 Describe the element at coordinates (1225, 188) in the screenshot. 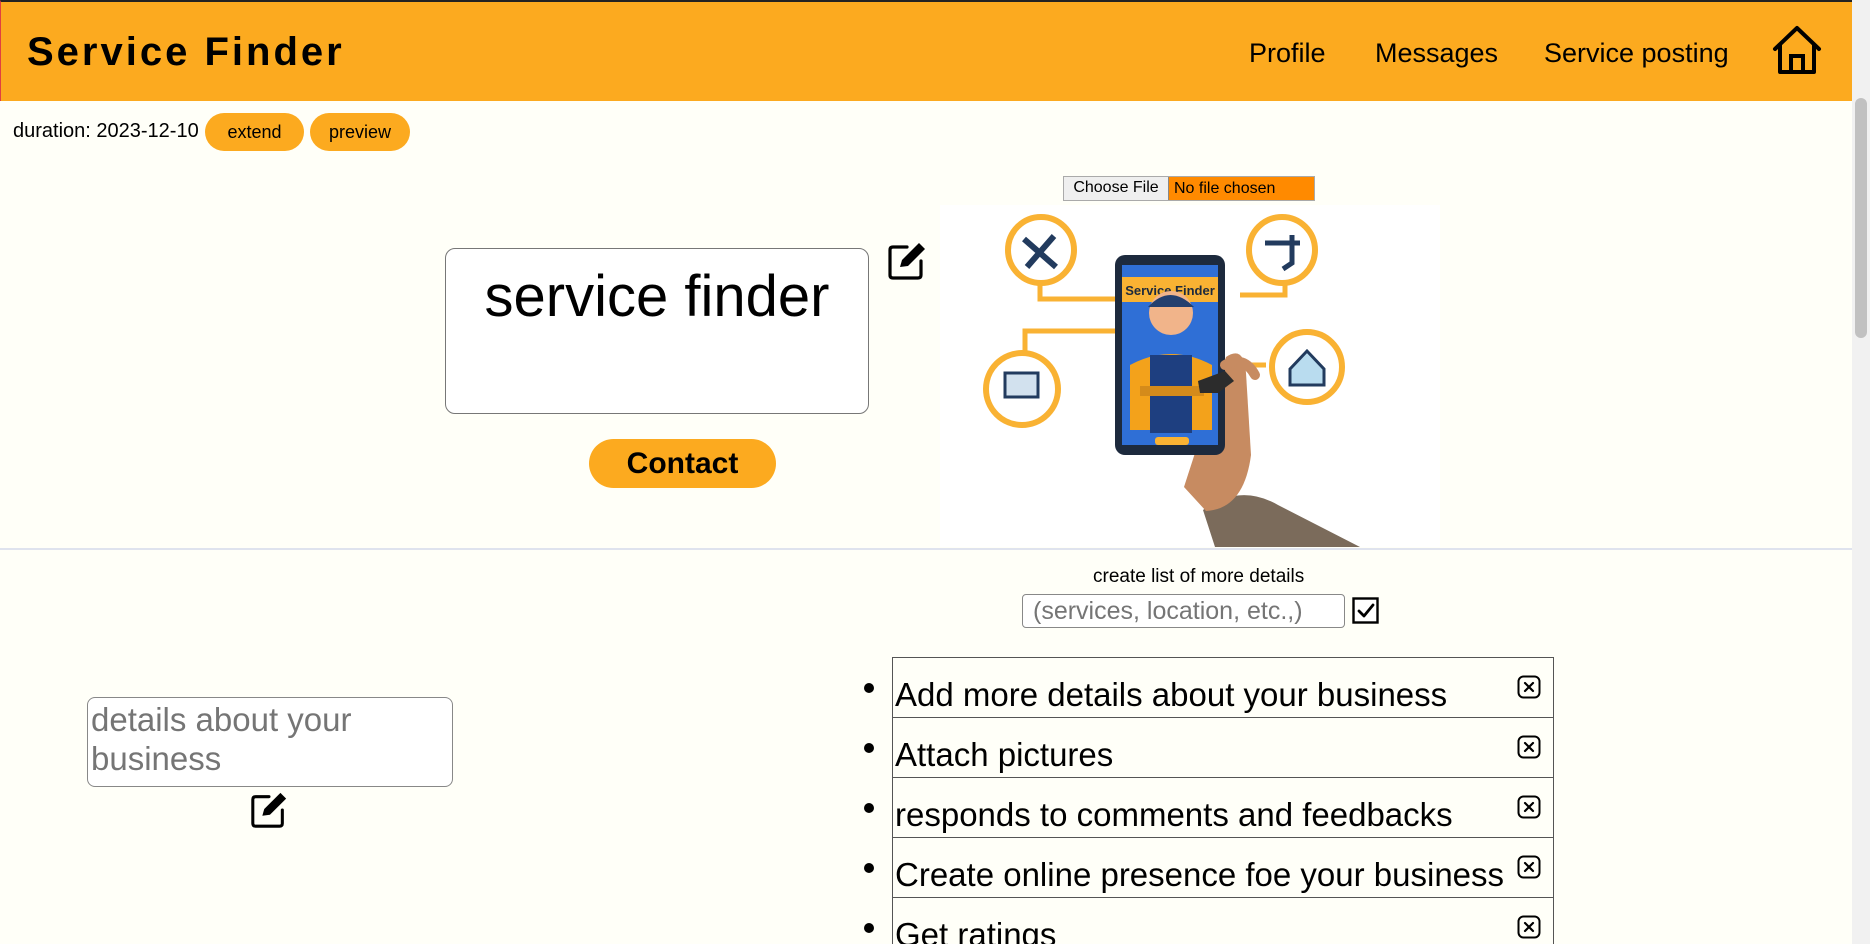

I see `file-status-text: No file chosen` at that location.